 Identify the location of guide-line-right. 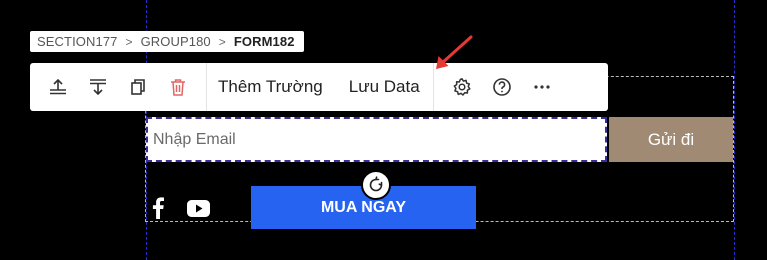
(734, 130).